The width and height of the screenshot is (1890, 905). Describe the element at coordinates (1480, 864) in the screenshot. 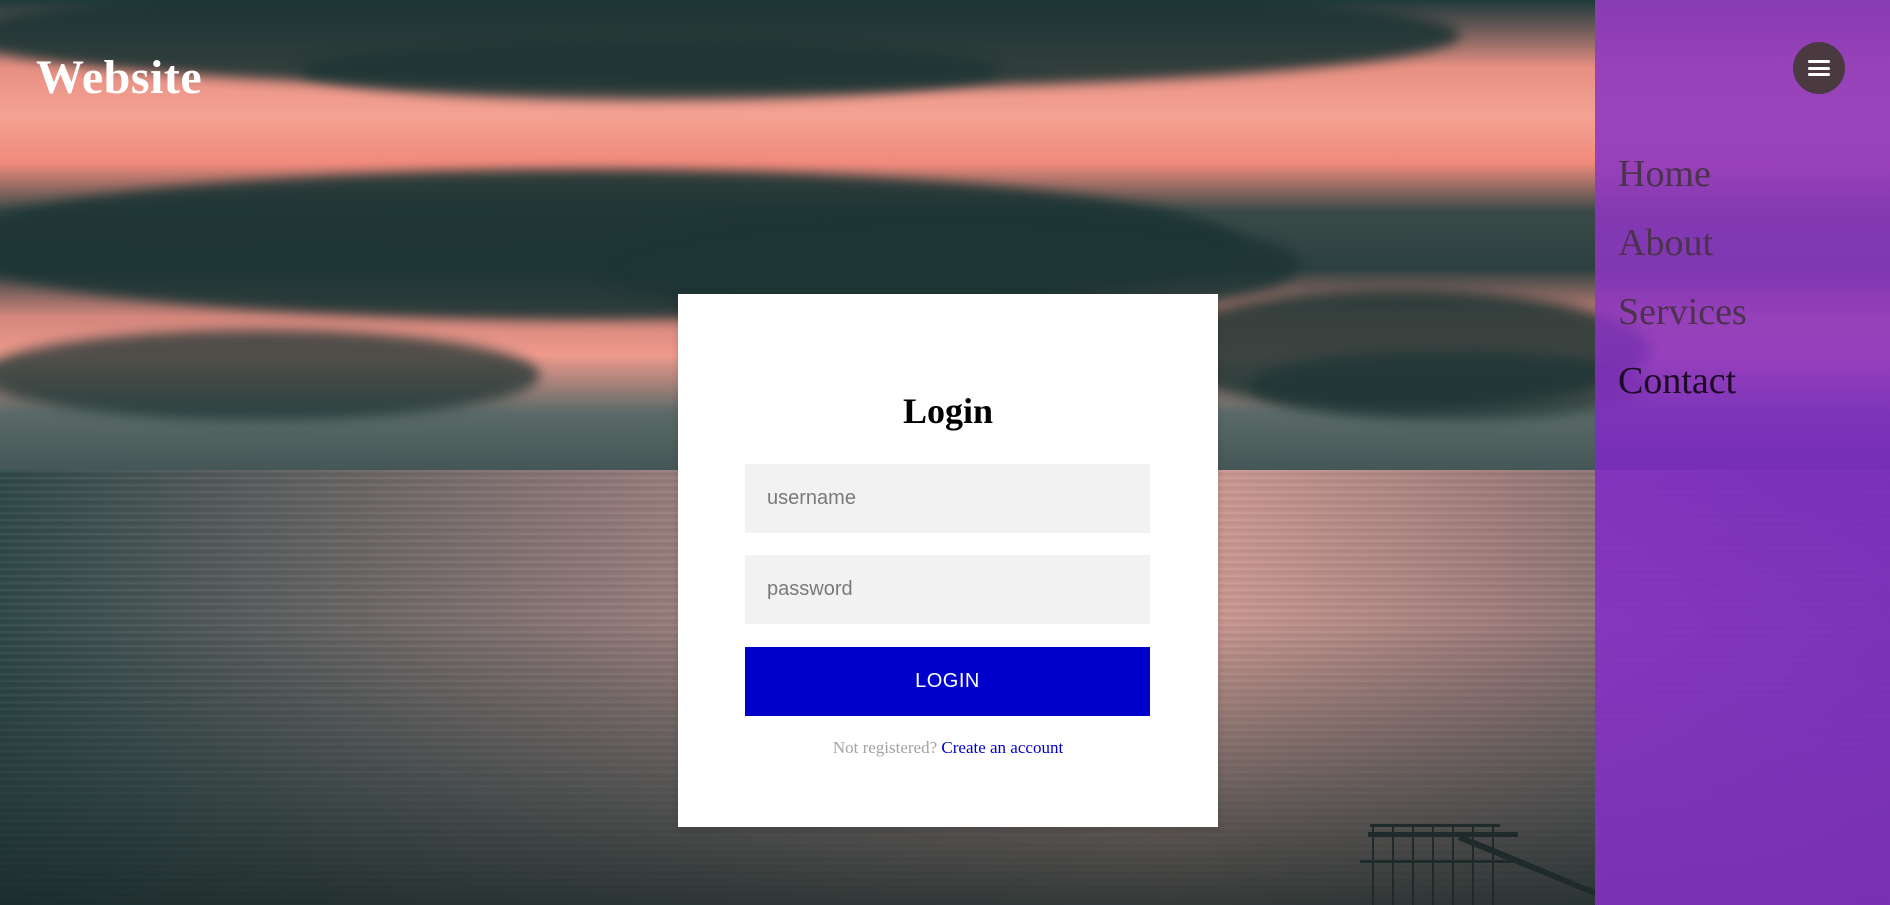

I see `pier-silhouette` at that location.